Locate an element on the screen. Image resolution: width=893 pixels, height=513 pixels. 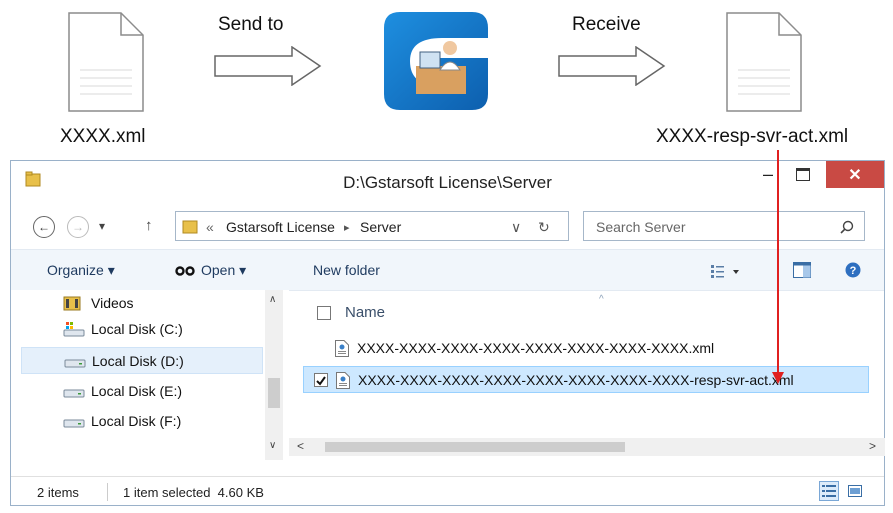
nav-item: Local Disk (F:) is located at coordinates (142, 421).